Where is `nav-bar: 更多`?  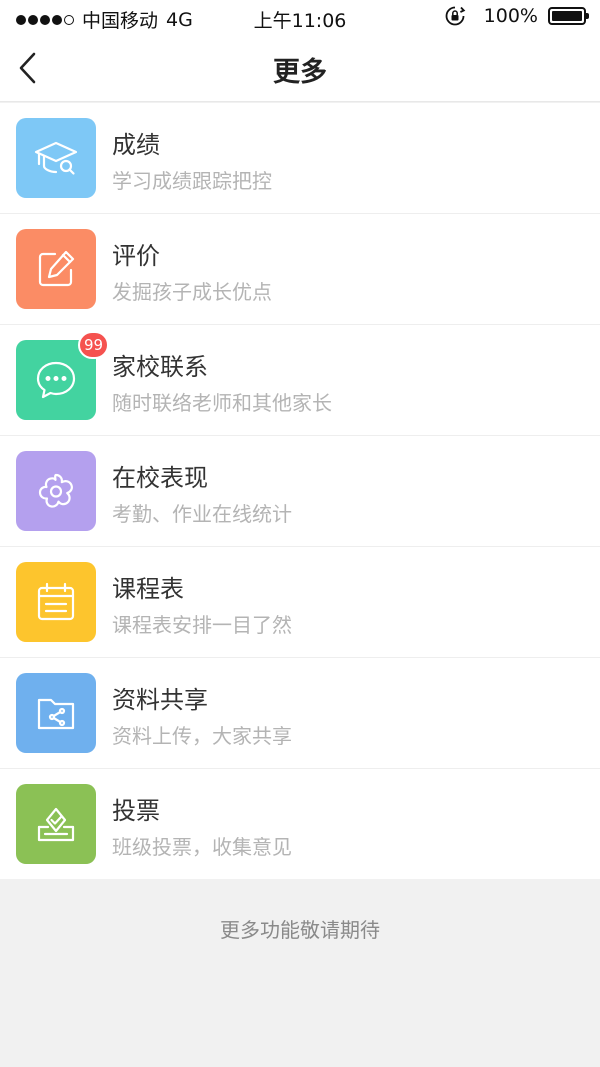
nav-bar: 更多 is located at coordinates (300, 69).